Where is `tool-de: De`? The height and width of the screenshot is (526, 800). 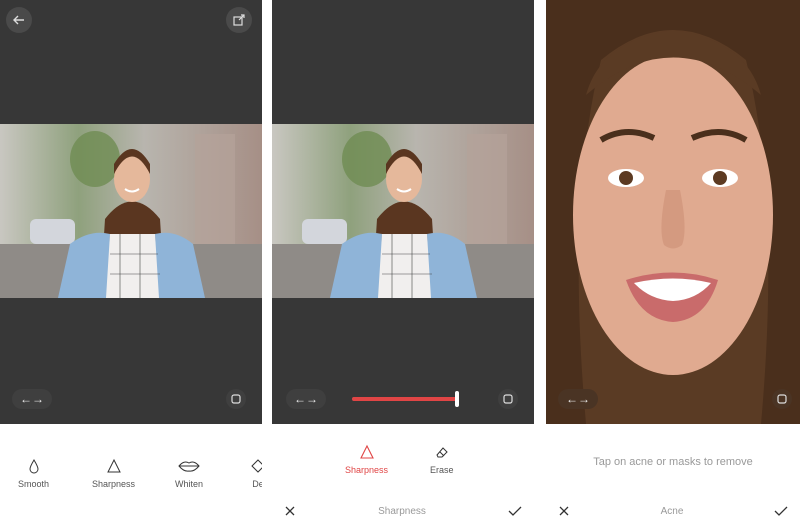
tool-de: De is located at coordinates (256, 473).